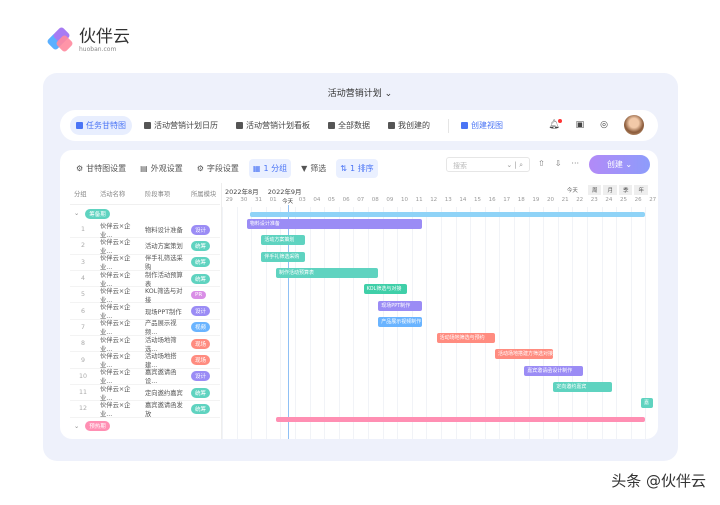  I want to click on grid-icon, so click(331, 125).